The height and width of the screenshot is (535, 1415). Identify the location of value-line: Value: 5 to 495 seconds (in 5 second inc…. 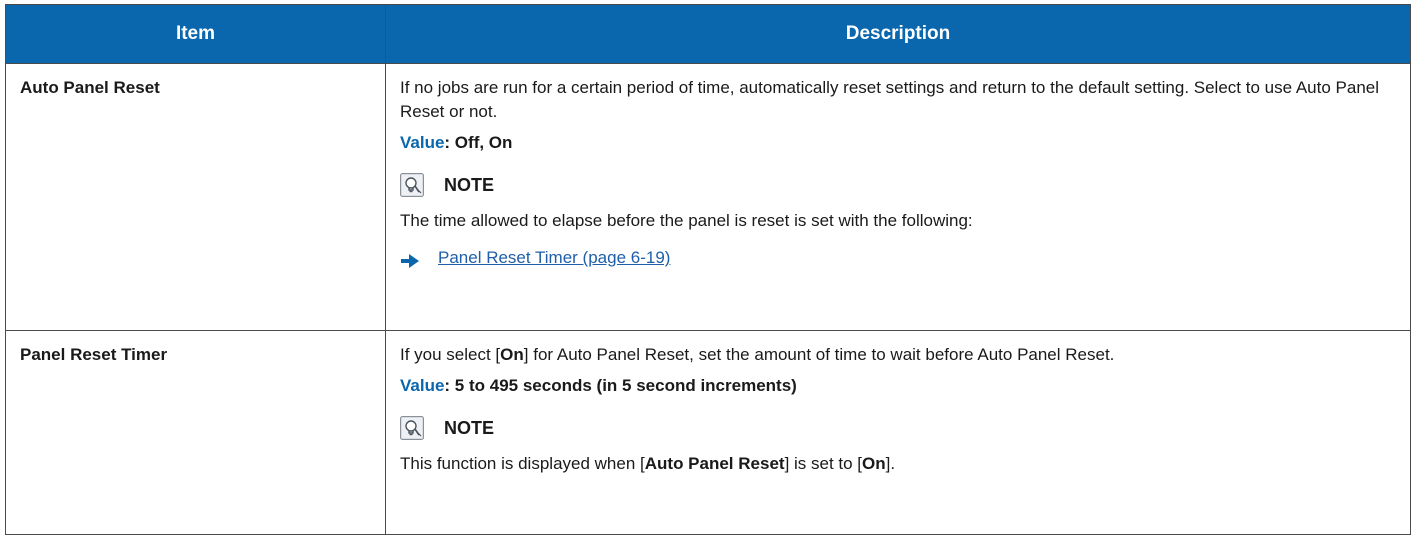
(899, 386).